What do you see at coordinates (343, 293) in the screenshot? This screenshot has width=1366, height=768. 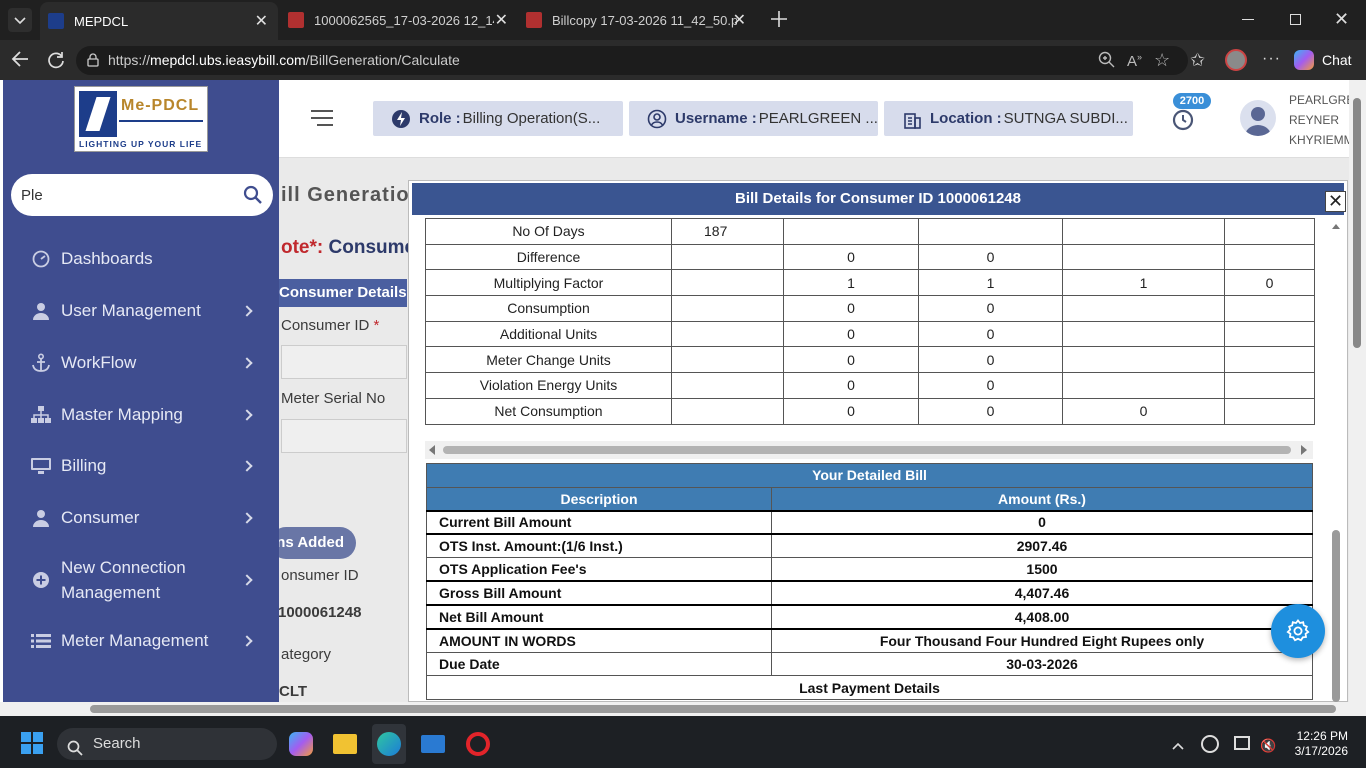 I see `tab-consumer-details: Consumer Details` at bounding box center [343, 293].